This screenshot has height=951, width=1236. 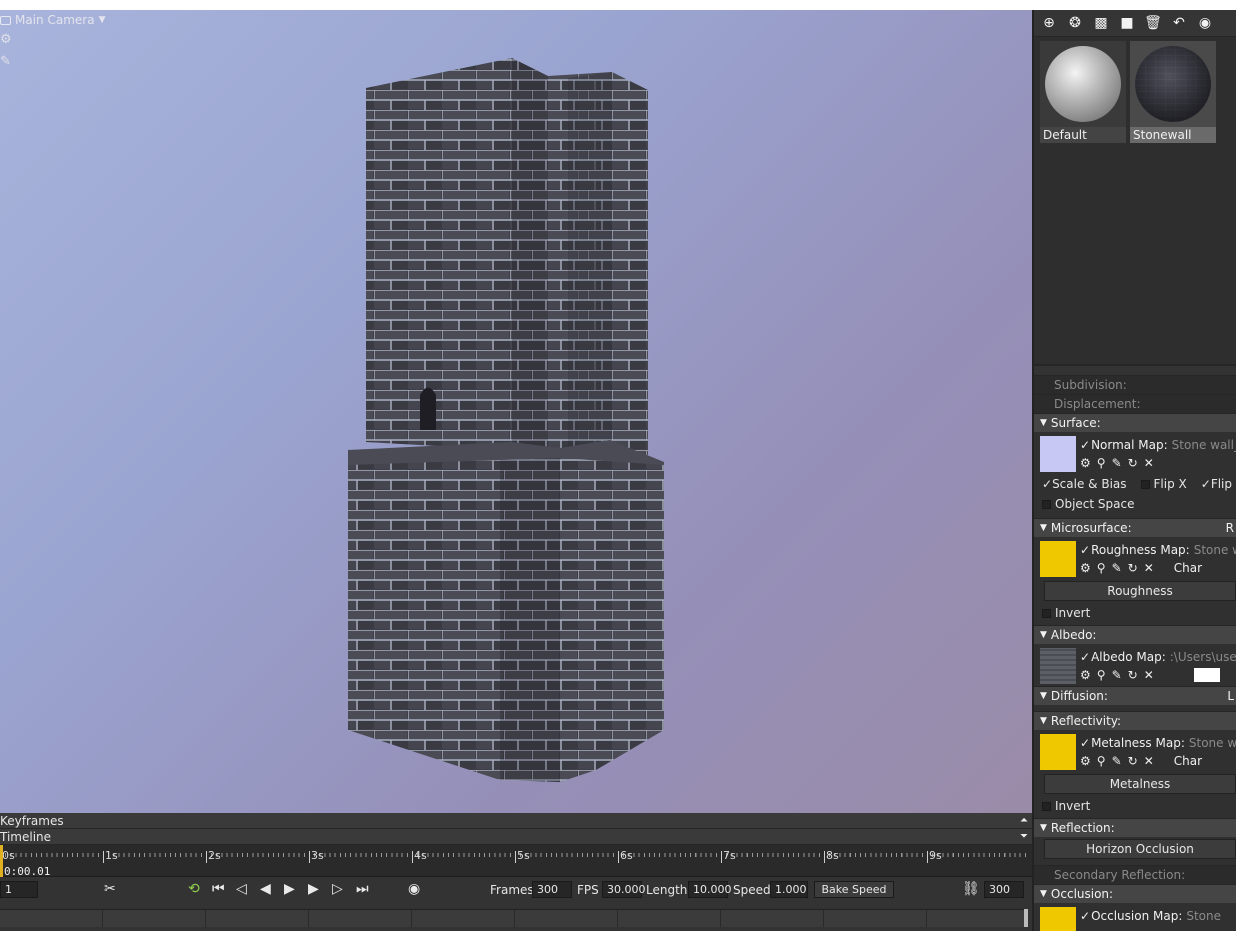 What do you see at coordinates (1083, 92) in the screenshot?
I see `material-default: Default` at bounding box center [1083, 92].